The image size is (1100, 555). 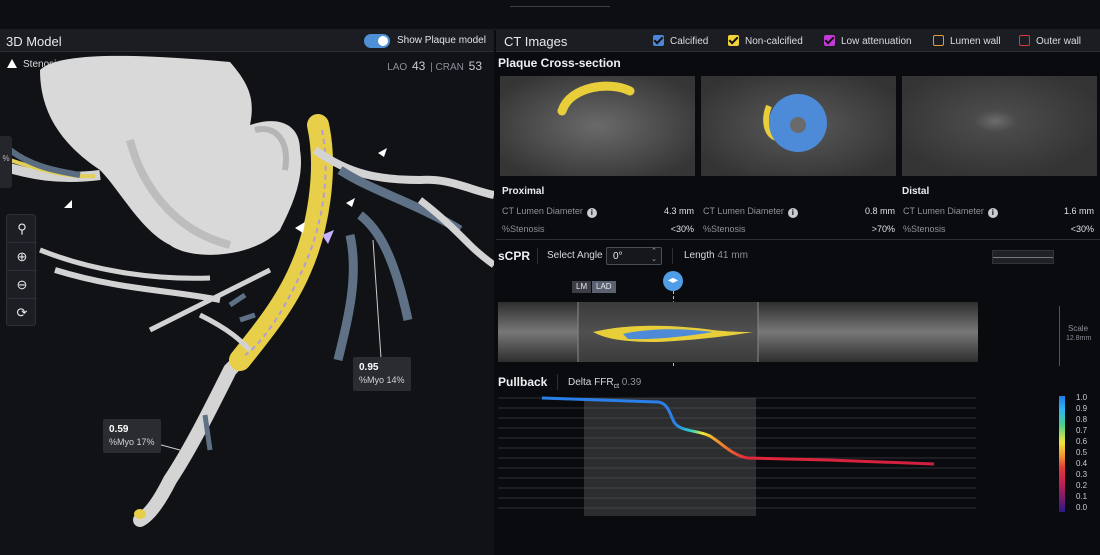 What do you see at coordinates (550, 15) in the screenshot?
I see `top-strip` at bounding box center [550, 15].